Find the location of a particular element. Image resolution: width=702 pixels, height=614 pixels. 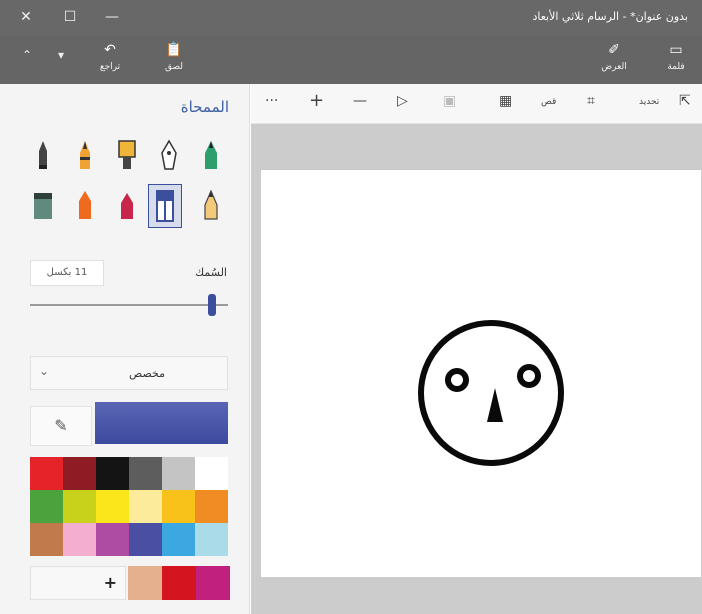

view-3d-icon: ▦ is located at coordinates (505, 101).